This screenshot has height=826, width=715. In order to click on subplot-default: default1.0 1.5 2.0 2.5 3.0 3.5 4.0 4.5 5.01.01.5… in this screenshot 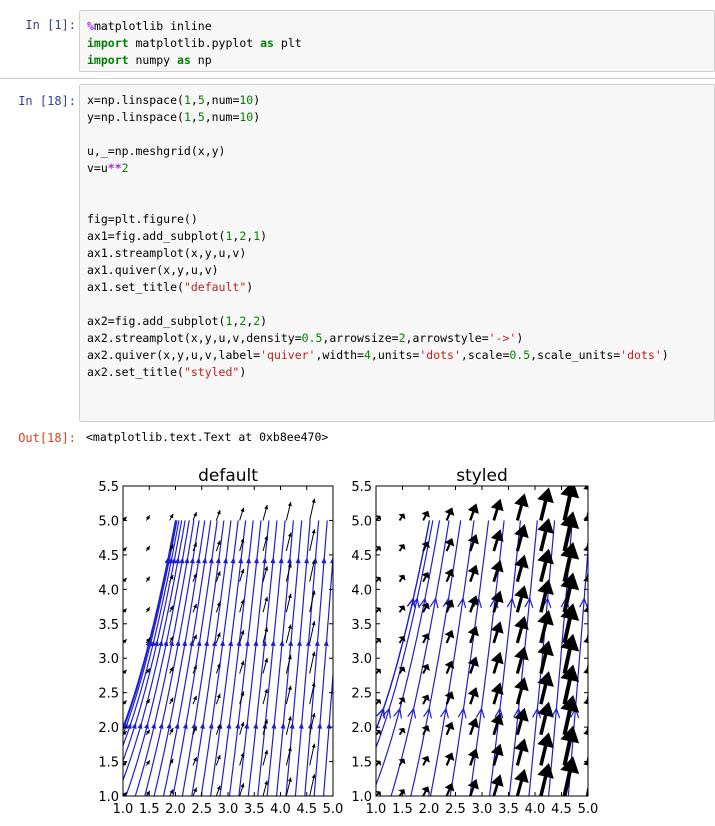, I will do `click(220, 641)`.